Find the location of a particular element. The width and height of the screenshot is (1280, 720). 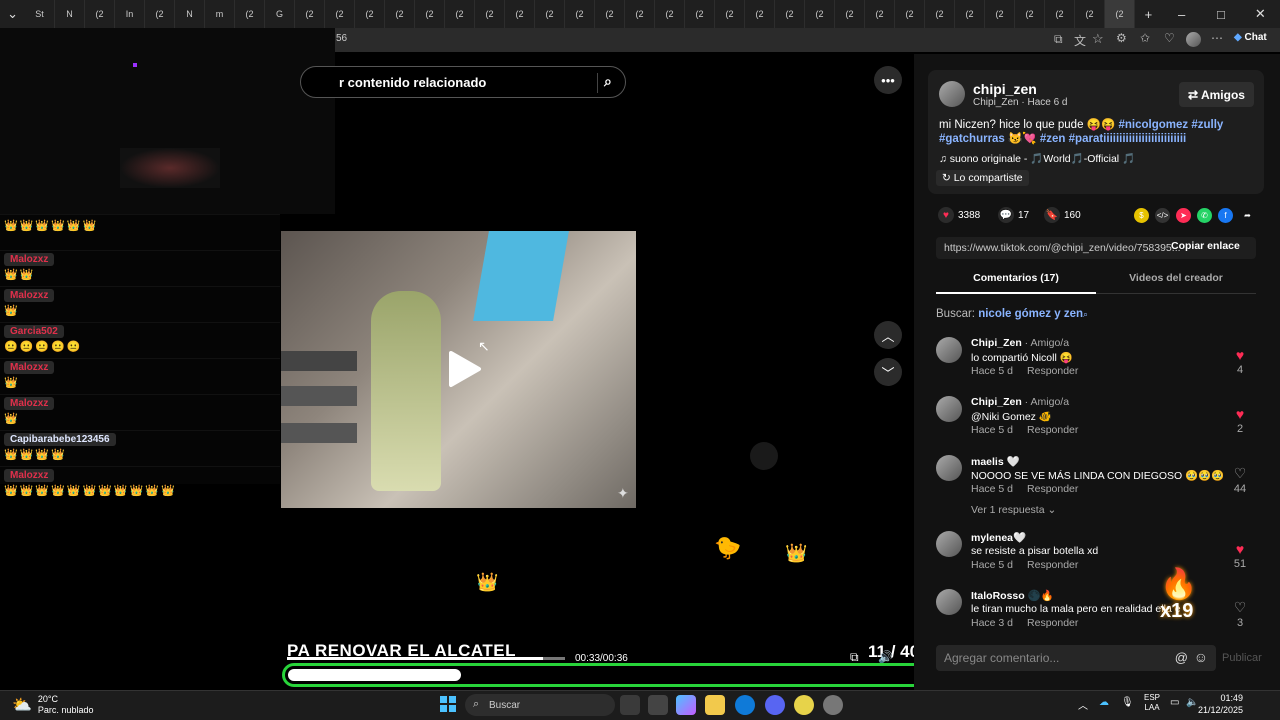

more-menu-icon: ⋯ is located at coordinates (1217, 38).